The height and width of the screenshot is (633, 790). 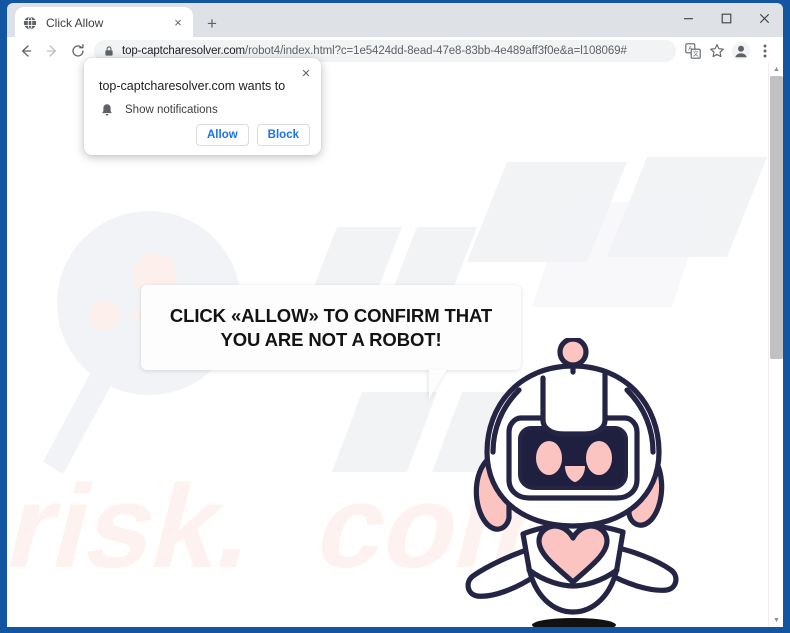 I want to click on block-button: Block, so click(x=283, y=135).